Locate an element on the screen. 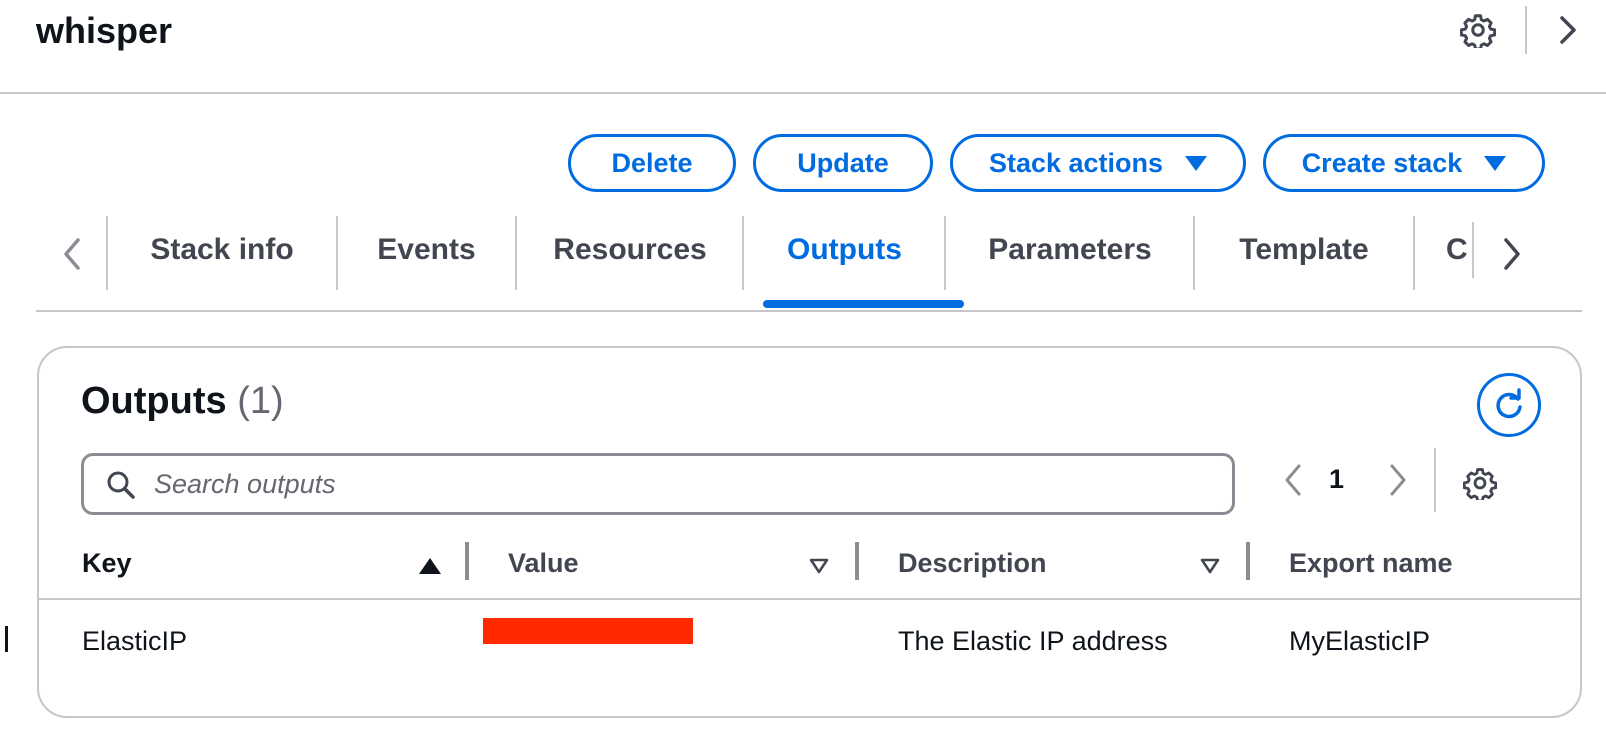  page-number: 1 is located at coordinates (1336, 479).